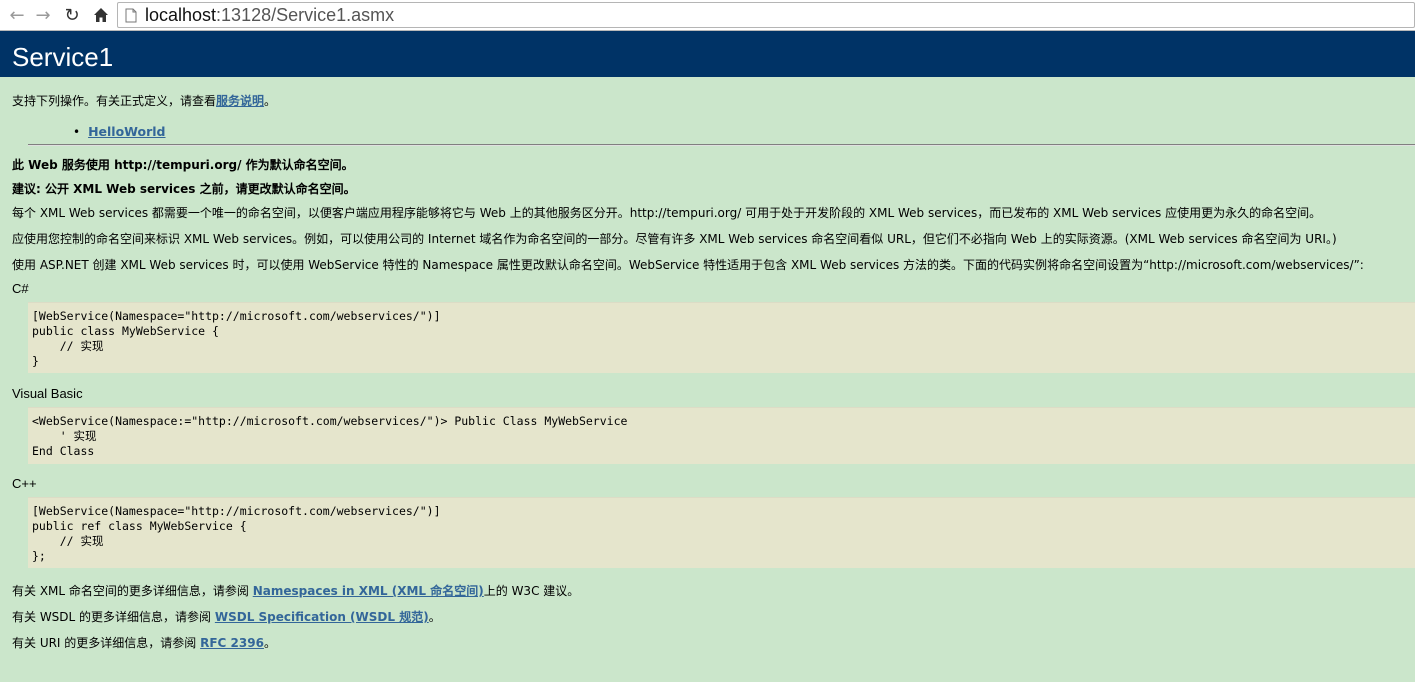 Image resolution: width=1415 pixels, height=682 pixels. I want to click on cpp-label: C++, so click(24, 483).